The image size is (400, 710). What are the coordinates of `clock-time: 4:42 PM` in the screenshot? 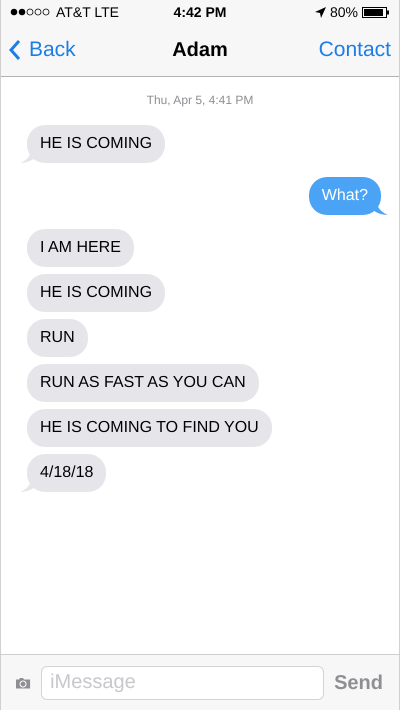 It's located at (200, 12).